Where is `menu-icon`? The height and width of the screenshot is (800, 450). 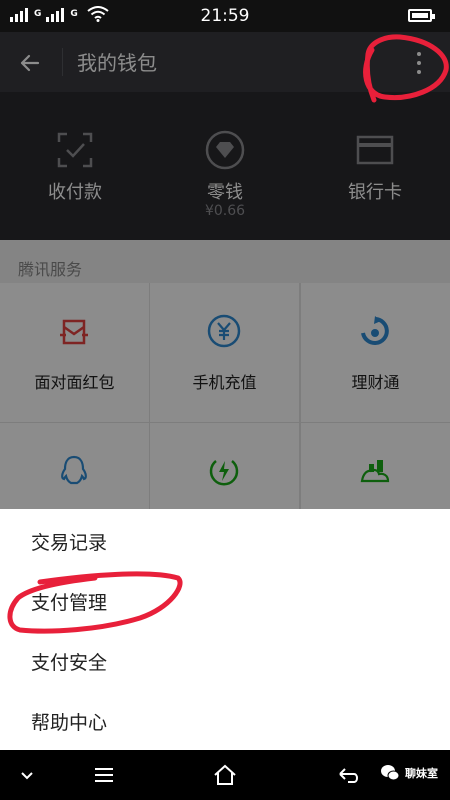
menu-icon is located at coordinates (104, 775).